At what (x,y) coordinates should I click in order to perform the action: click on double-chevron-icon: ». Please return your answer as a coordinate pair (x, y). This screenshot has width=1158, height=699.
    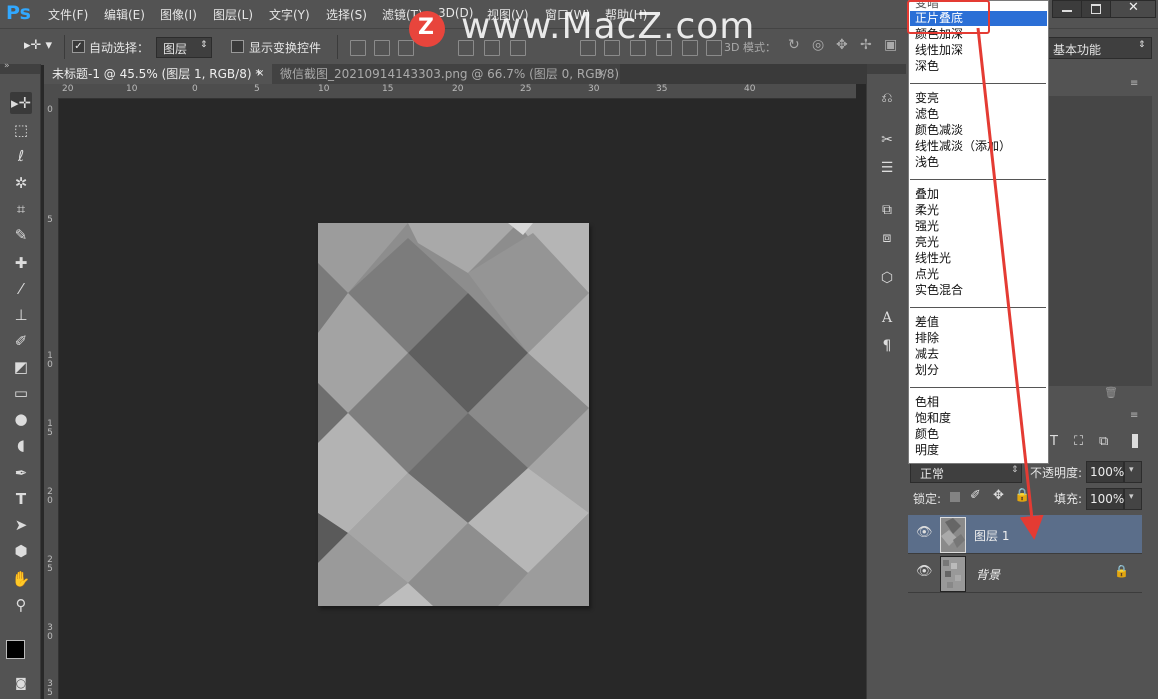
    Looking at the image, I should click on (7, 66).